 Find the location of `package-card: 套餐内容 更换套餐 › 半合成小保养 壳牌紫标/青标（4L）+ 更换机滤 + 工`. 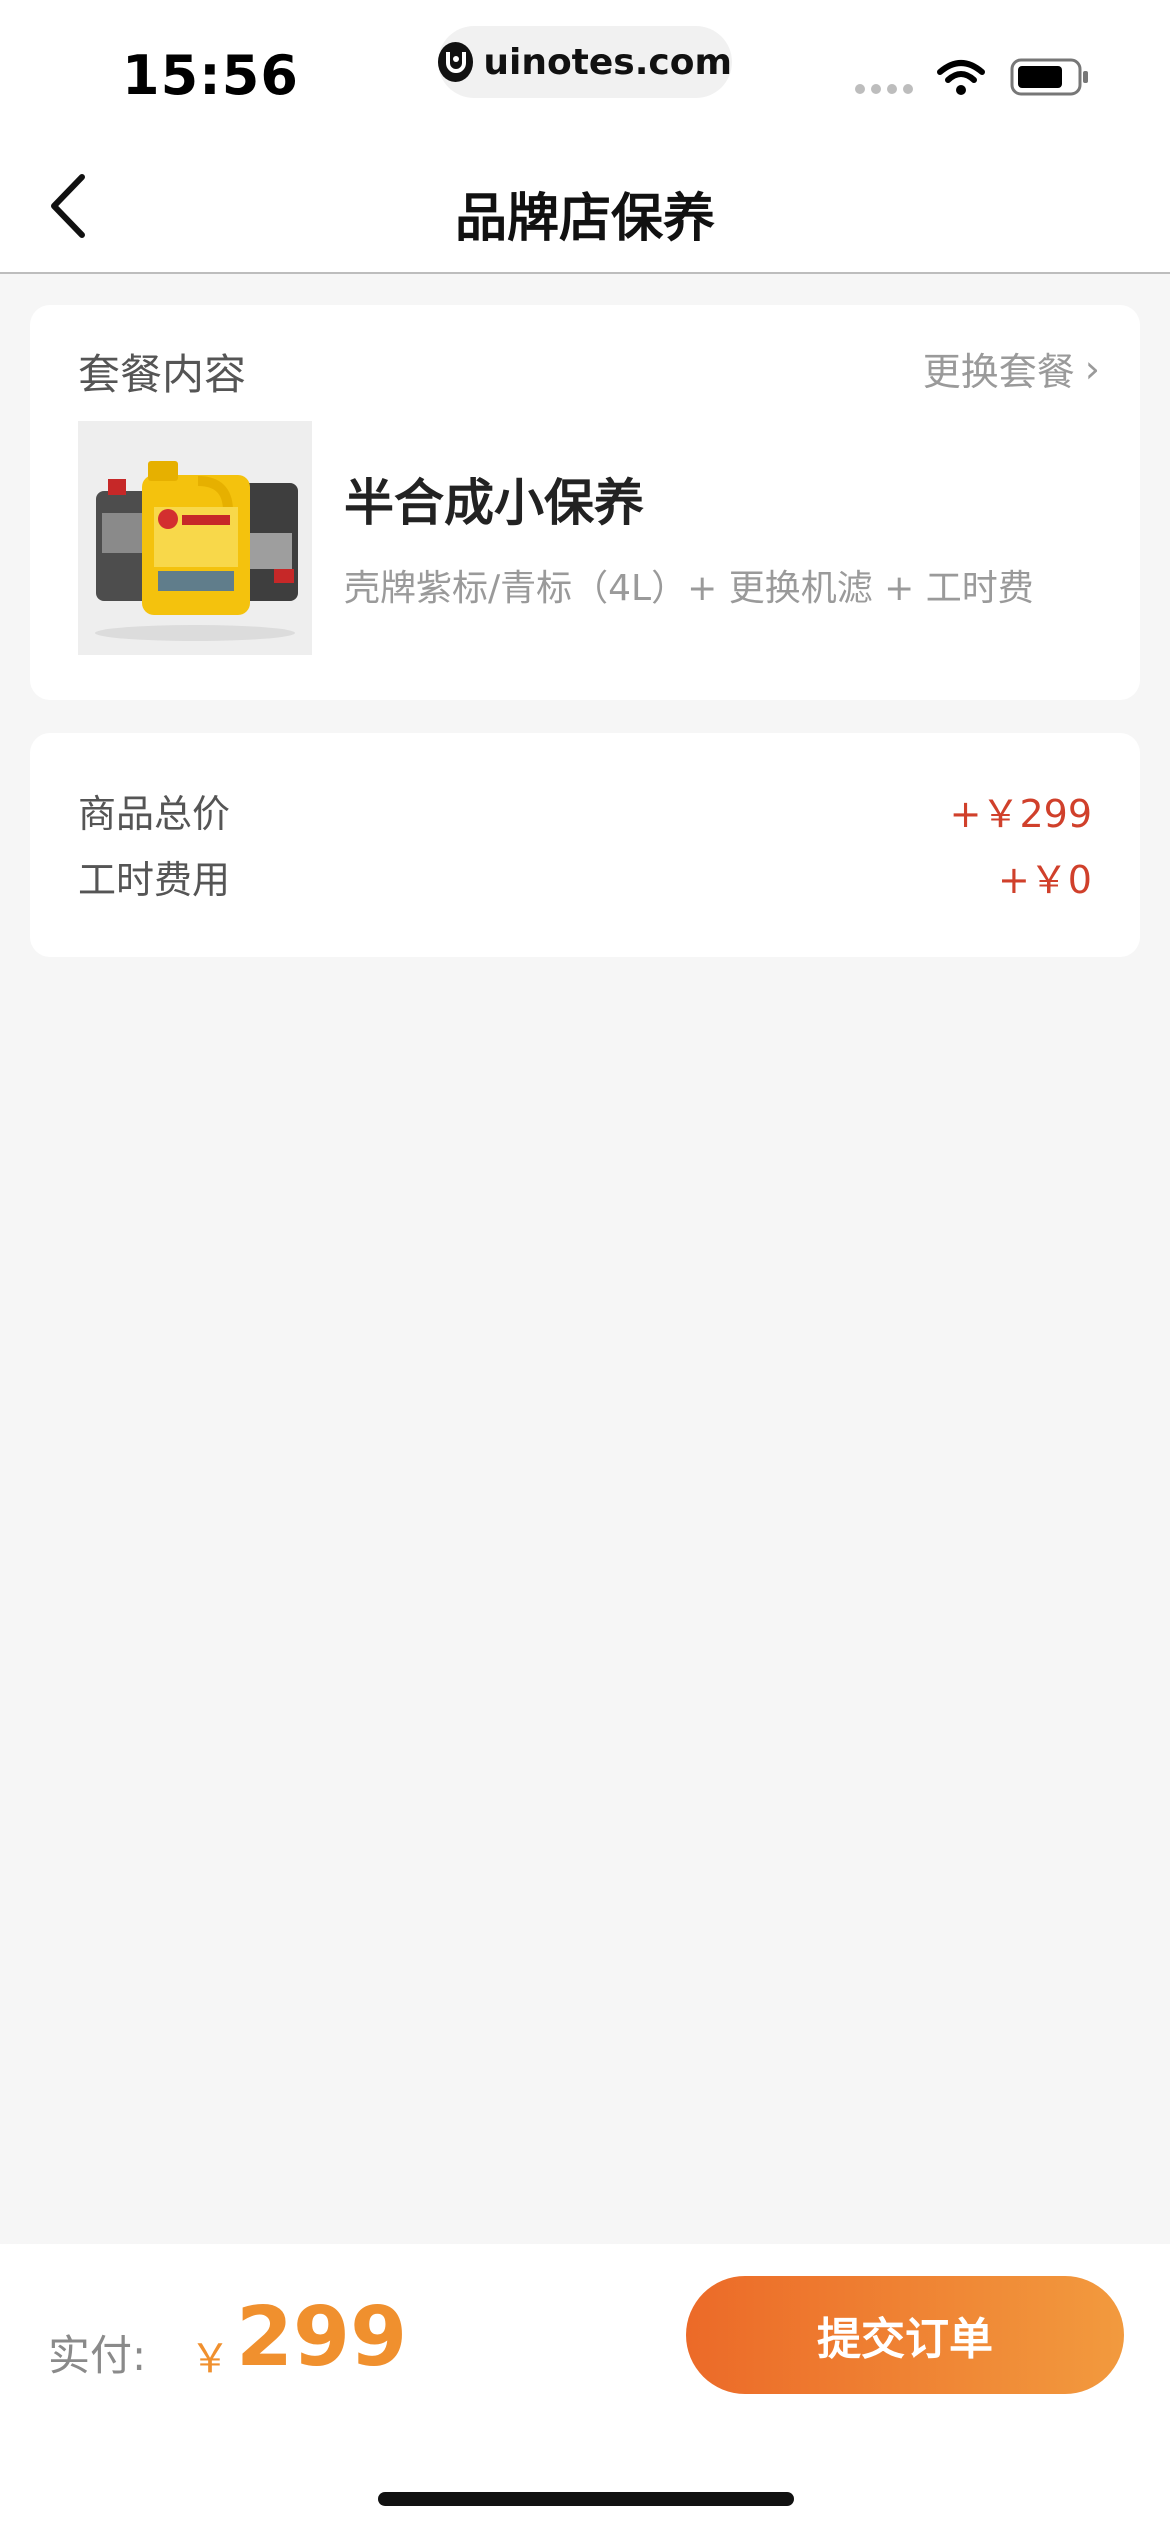

package-card: 套餐内容 更换套餐 › 半合成小保养 壳牌紫标/青标（4L）+ 更换机滤 + 工 is located at coordinates (585, 502).